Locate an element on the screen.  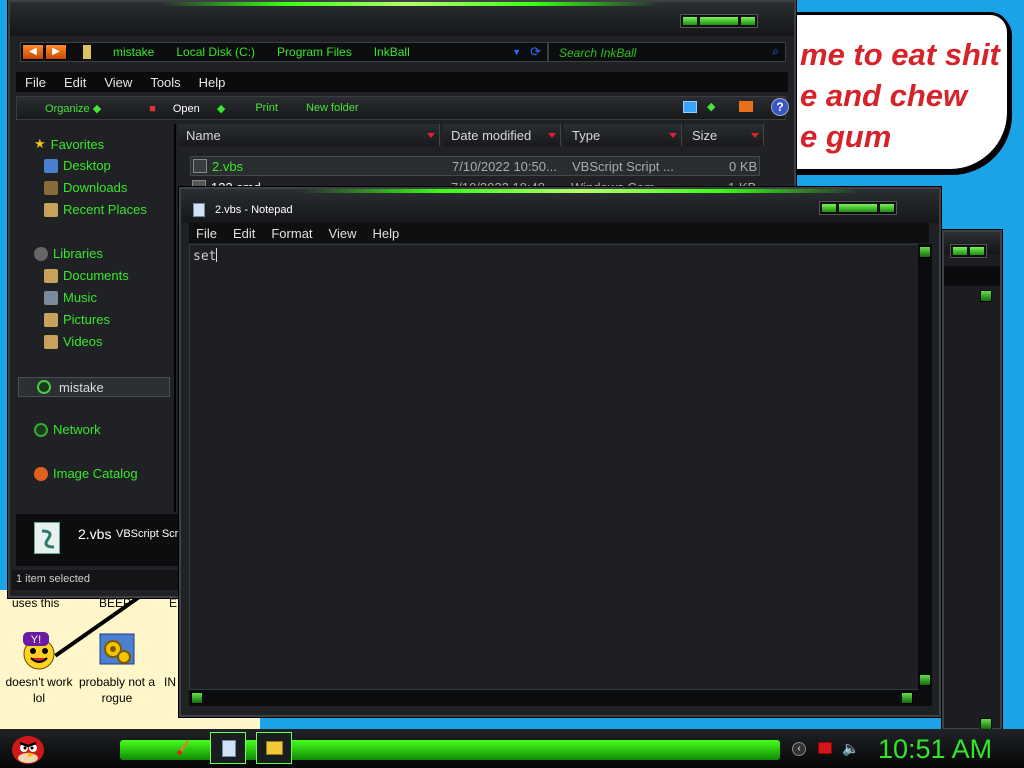
command-bar: Organize ◆ ■ Open ◆ Print New folder ◆ ? is located at coordinates (402, 108).